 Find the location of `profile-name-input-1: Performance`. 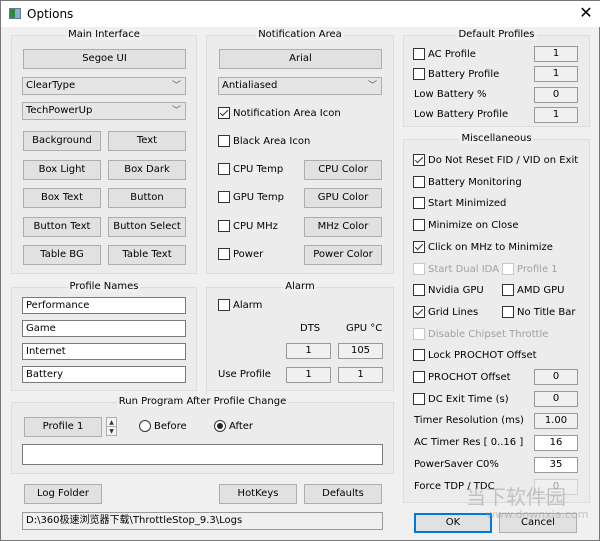

profile-name-input-1: Performance is located at coordinates (104, 305).